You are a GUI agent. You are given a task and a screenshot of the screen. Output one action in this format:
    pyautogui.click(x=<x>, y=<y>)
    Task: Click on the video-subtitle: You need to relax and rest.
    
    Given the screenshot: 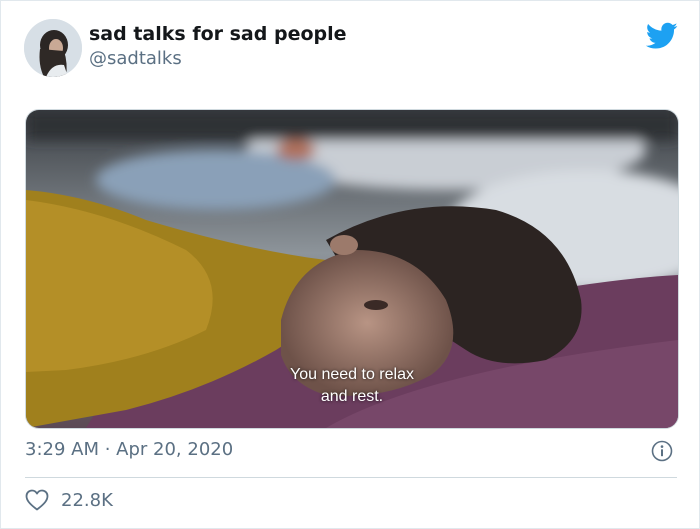 What is the action you would take?
    pyautogui.click(x=352, y=386)
    